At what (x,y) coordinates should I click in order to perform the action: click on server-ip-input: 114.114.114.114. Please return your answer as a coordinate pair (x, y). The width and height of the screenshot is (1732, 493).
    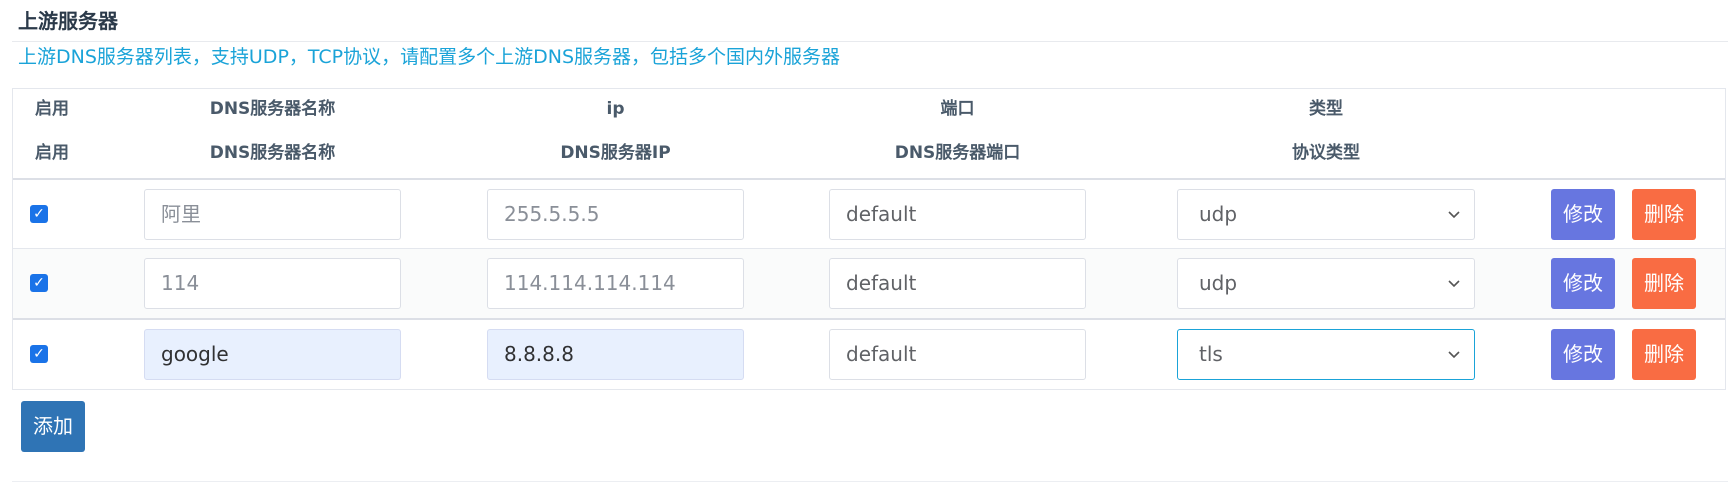
    Looking at the image, I should click on (615, 283).